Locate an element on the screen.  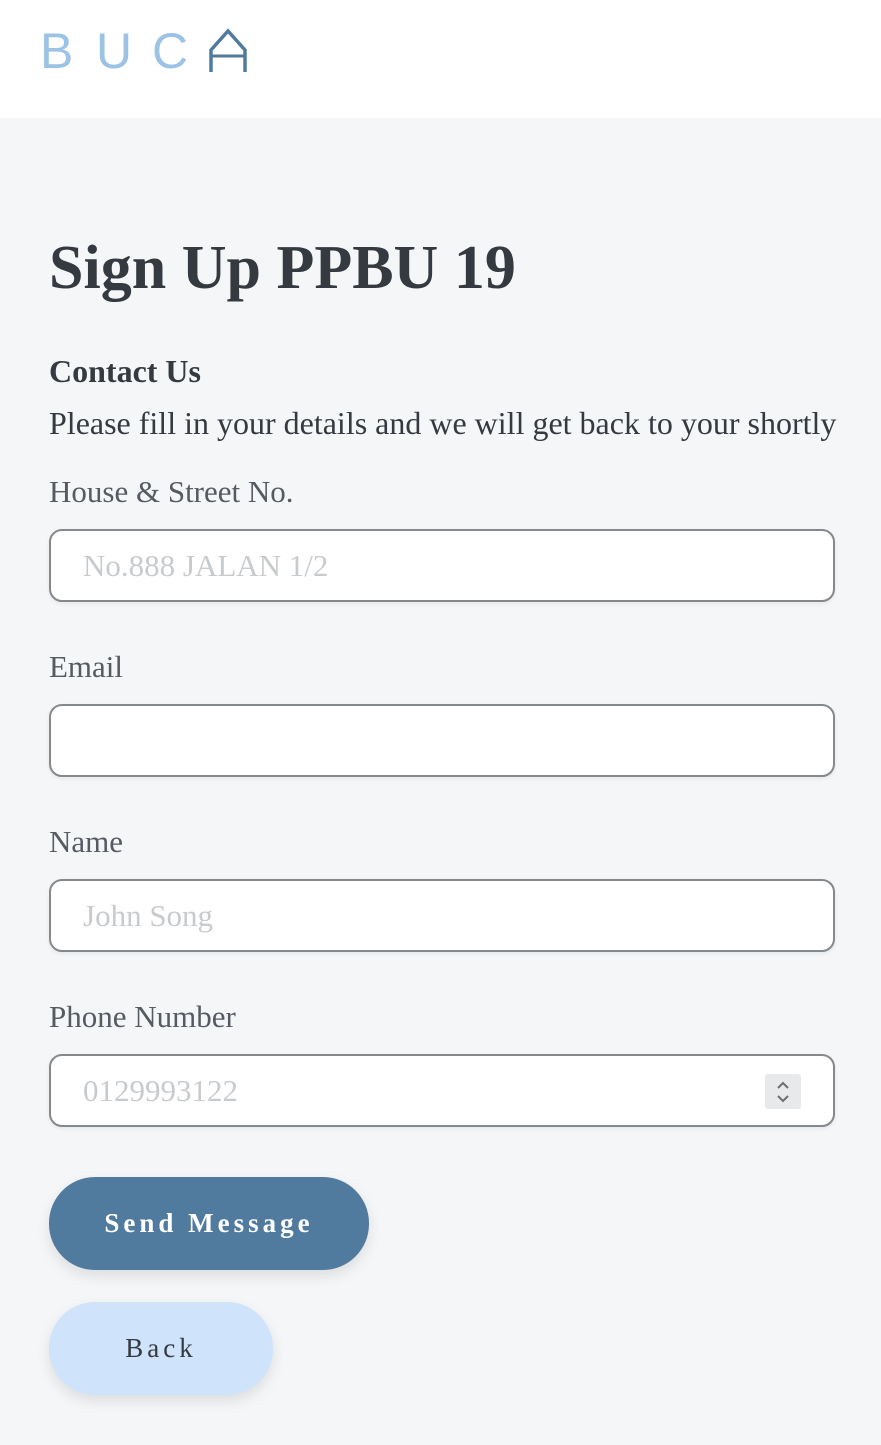
logo-letter-c: C is located at coordinates (170, 51).